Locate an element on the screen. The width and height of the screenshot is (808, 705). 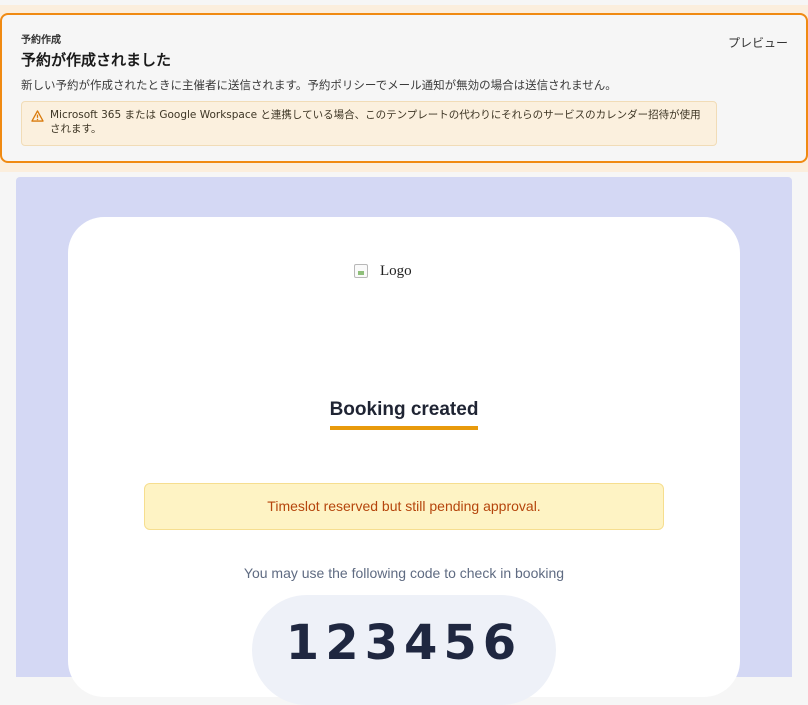
warning-triangle-icon is located at coordinates (37, 116).